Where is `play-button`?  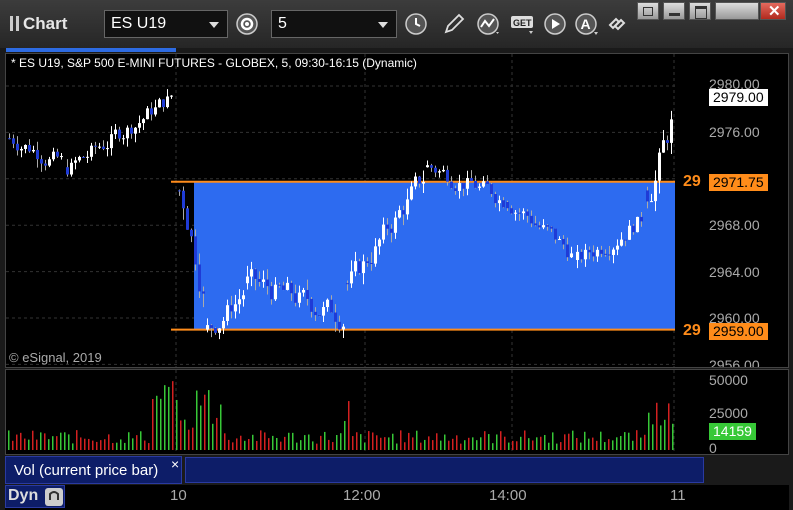 play-button is located at coordinates (555, 24).